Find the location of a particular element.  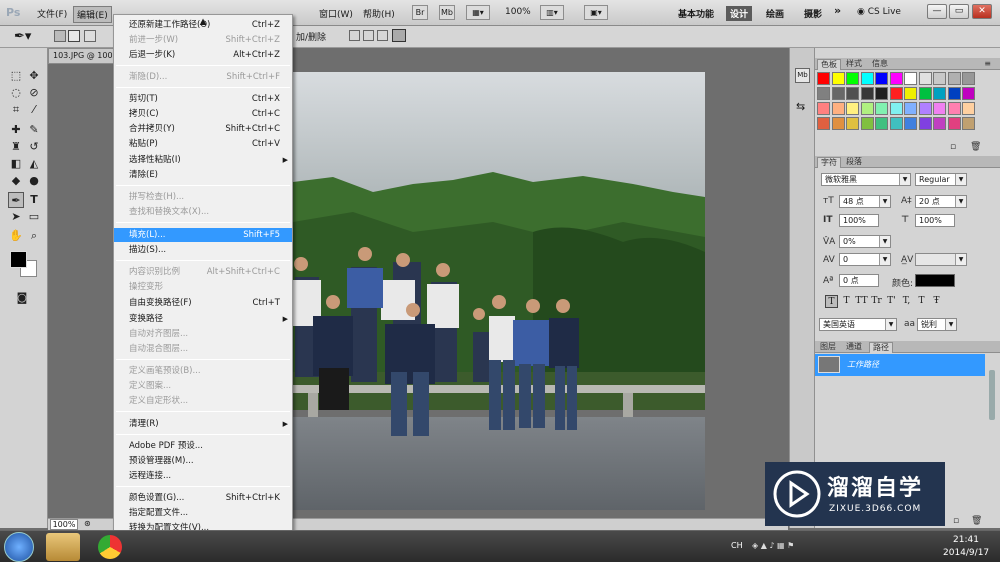

quick-select-tool-icon: ⊘ is located at coordinates (34, 93).